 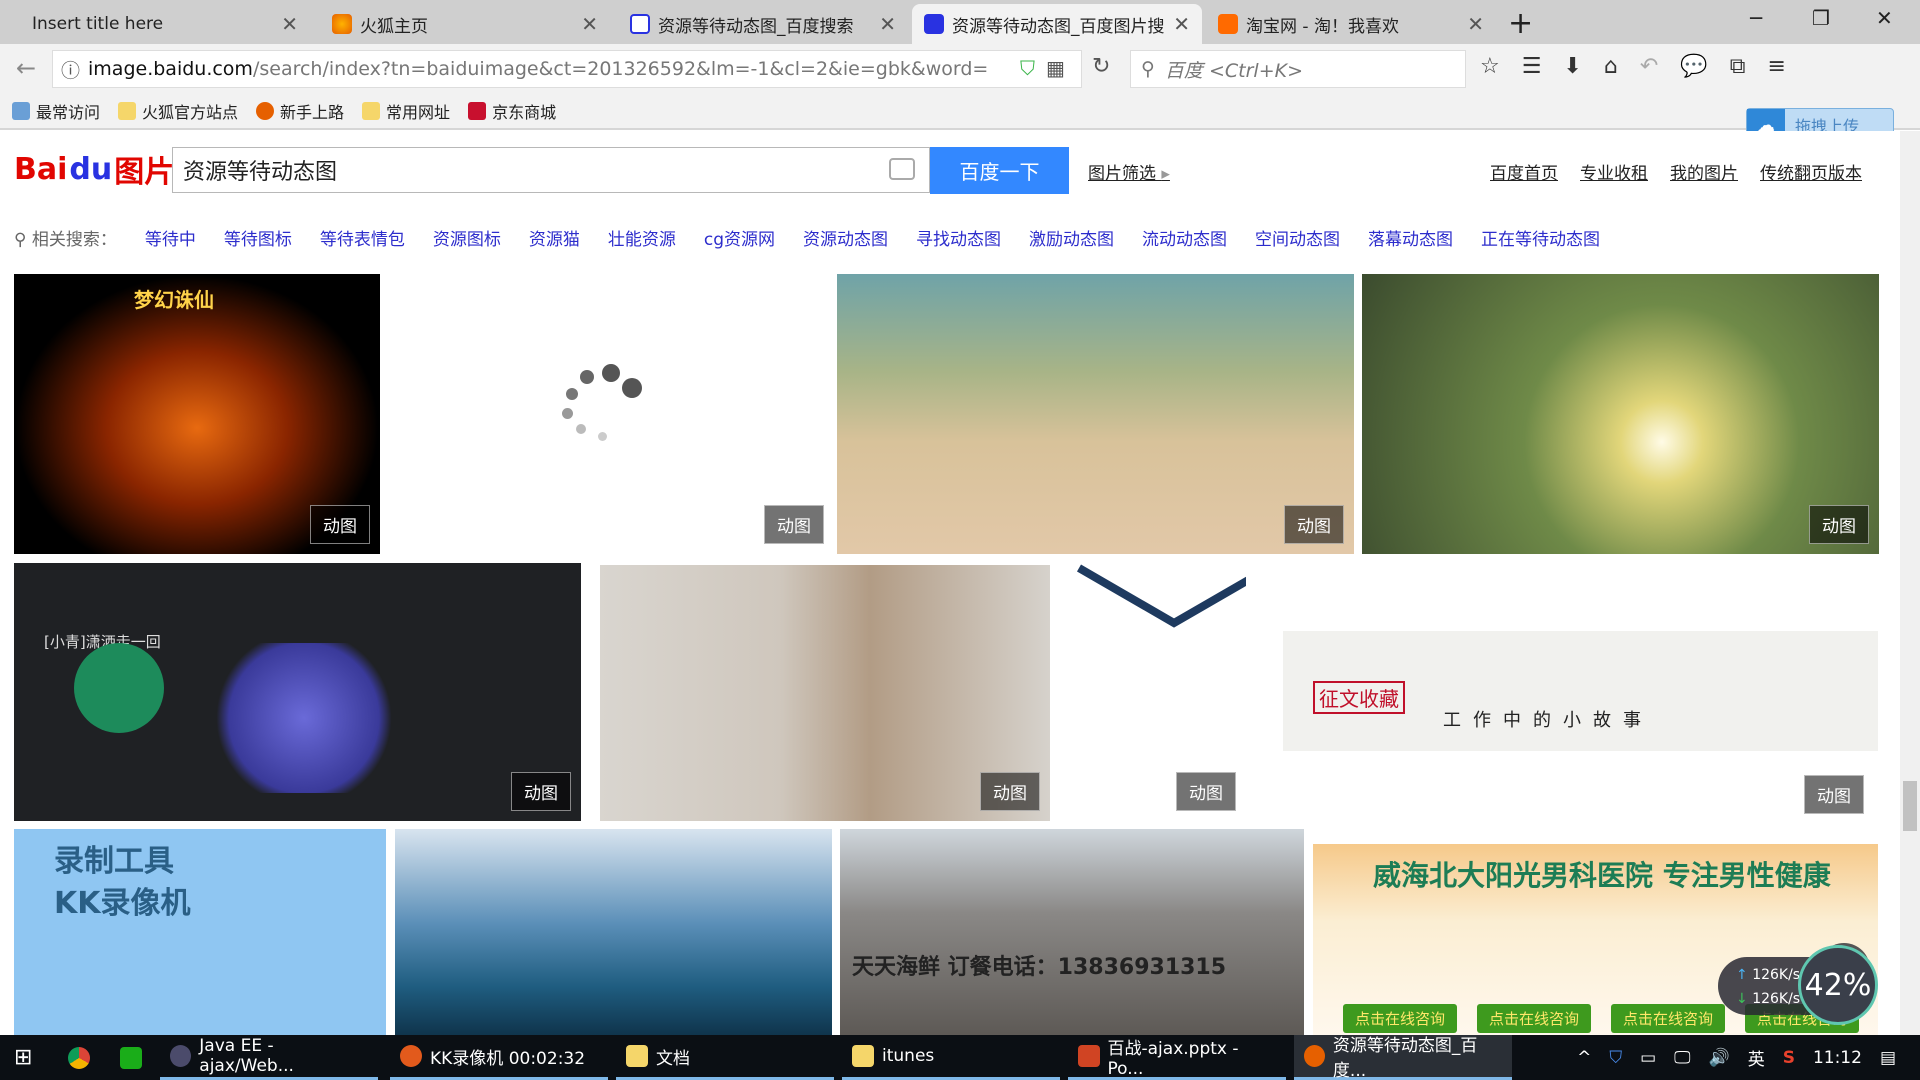 What do you see at coordinates (1027, 68) in the screenshot?
I see `shield-icon: ⛉` at bounding box center [1027, 68].